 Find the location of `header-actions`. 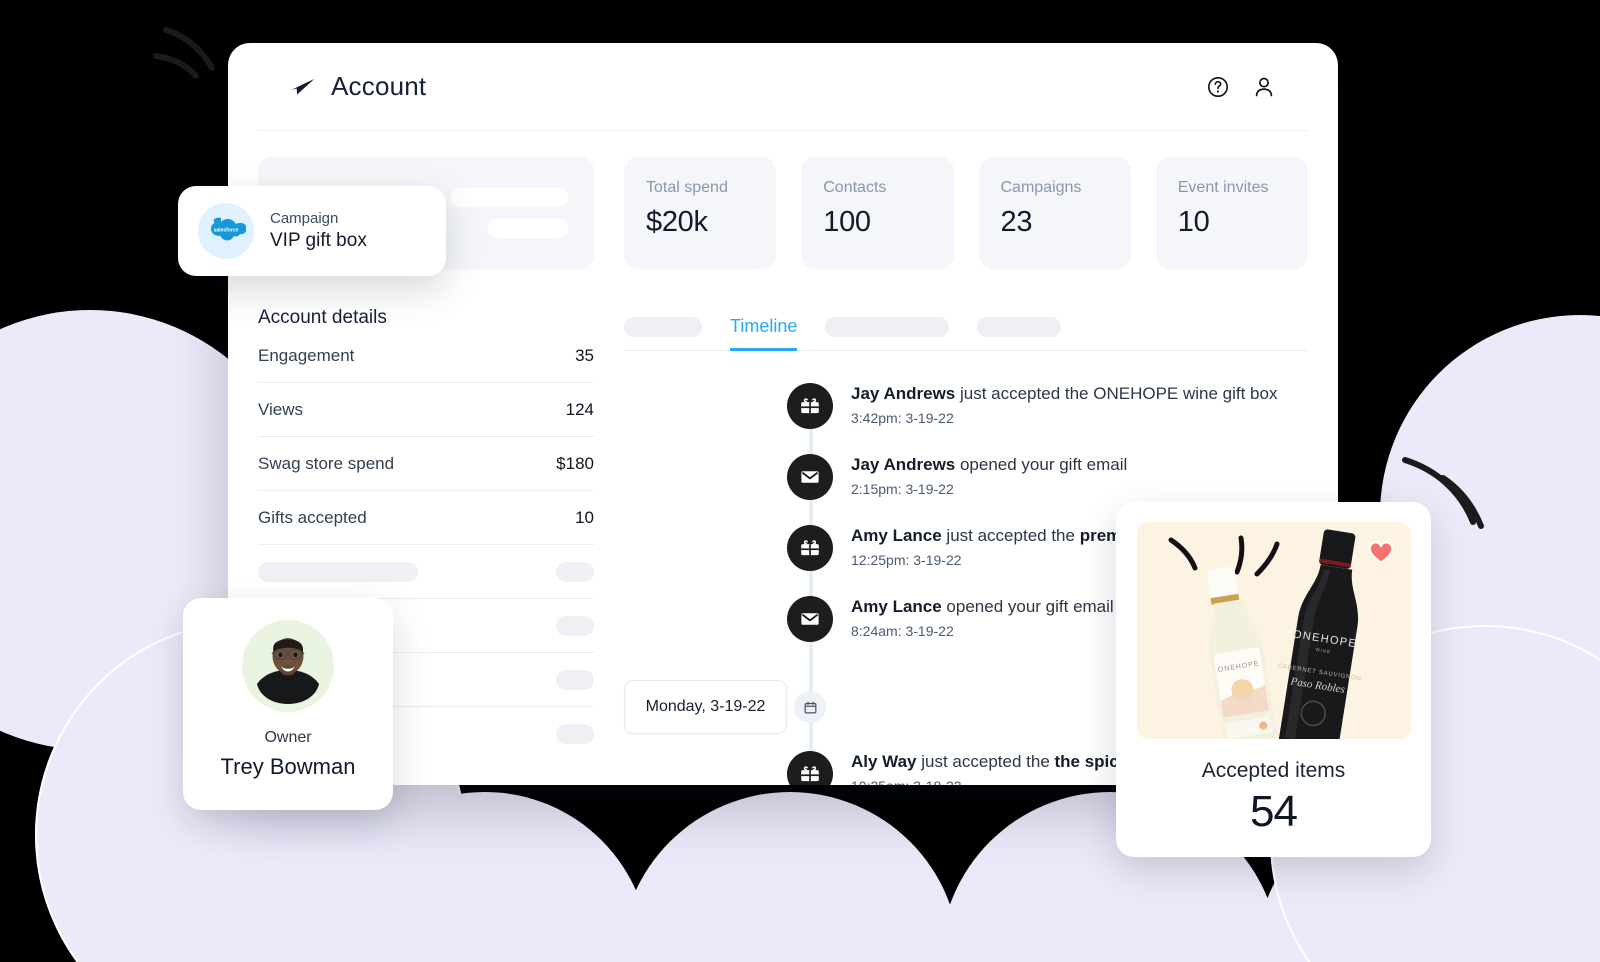

header-actions is located at coordinates (1241, 87).